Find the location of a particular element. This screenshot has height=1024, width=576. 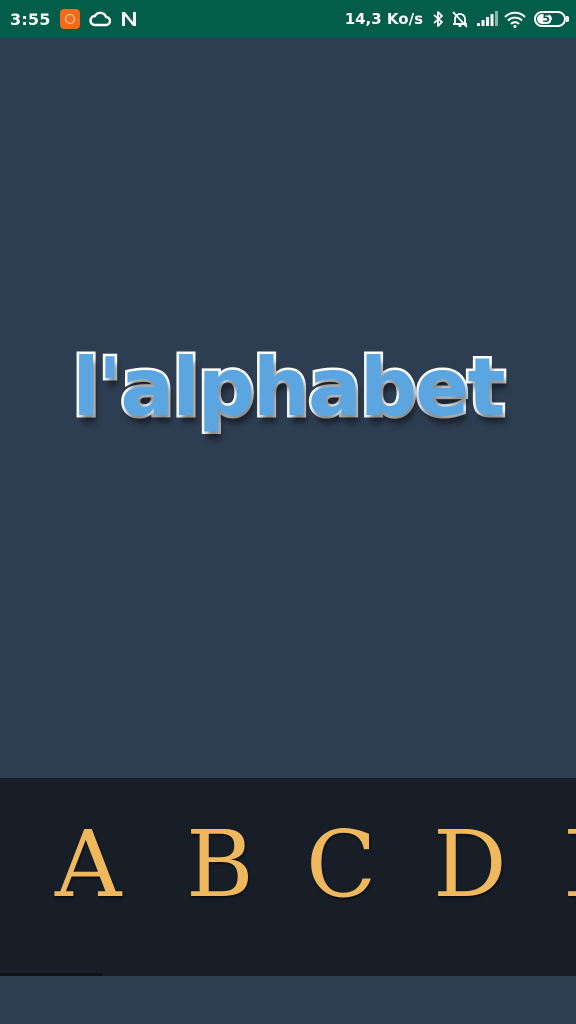

signal-icon is located at coordinates (487, 19).